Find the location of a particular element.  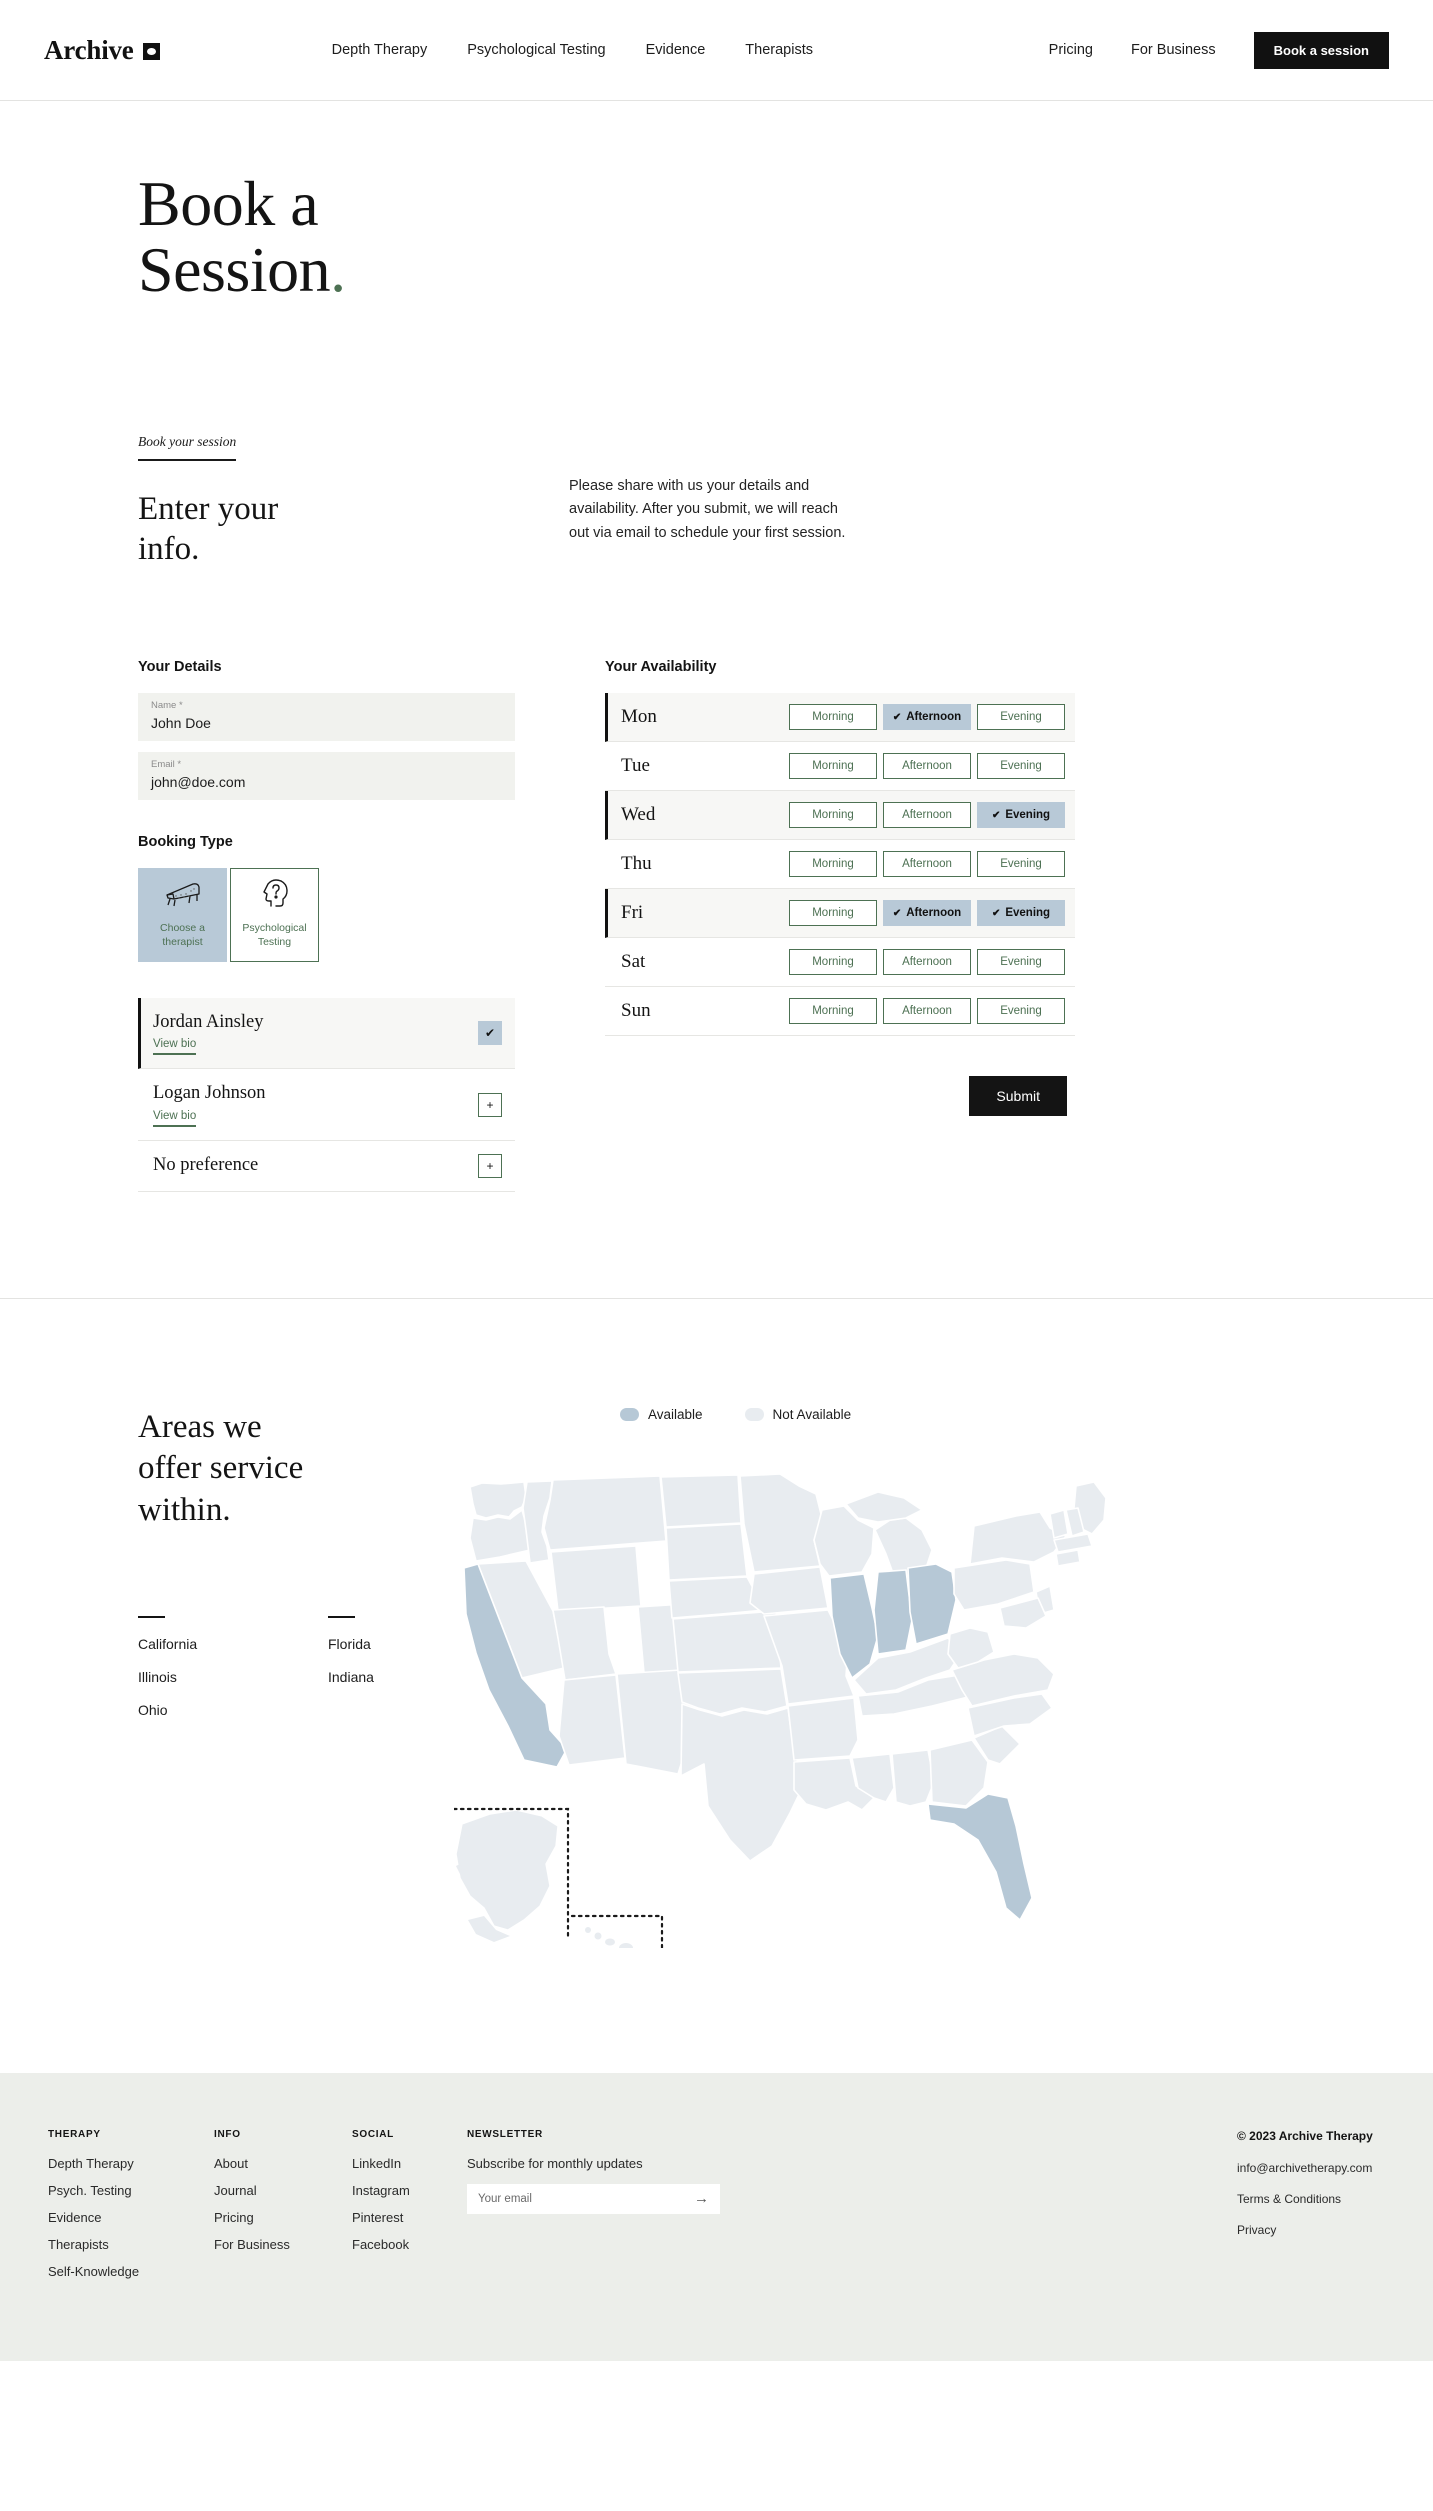

slot-sun-evening: Evening is located at coordinates (1021, 1011).